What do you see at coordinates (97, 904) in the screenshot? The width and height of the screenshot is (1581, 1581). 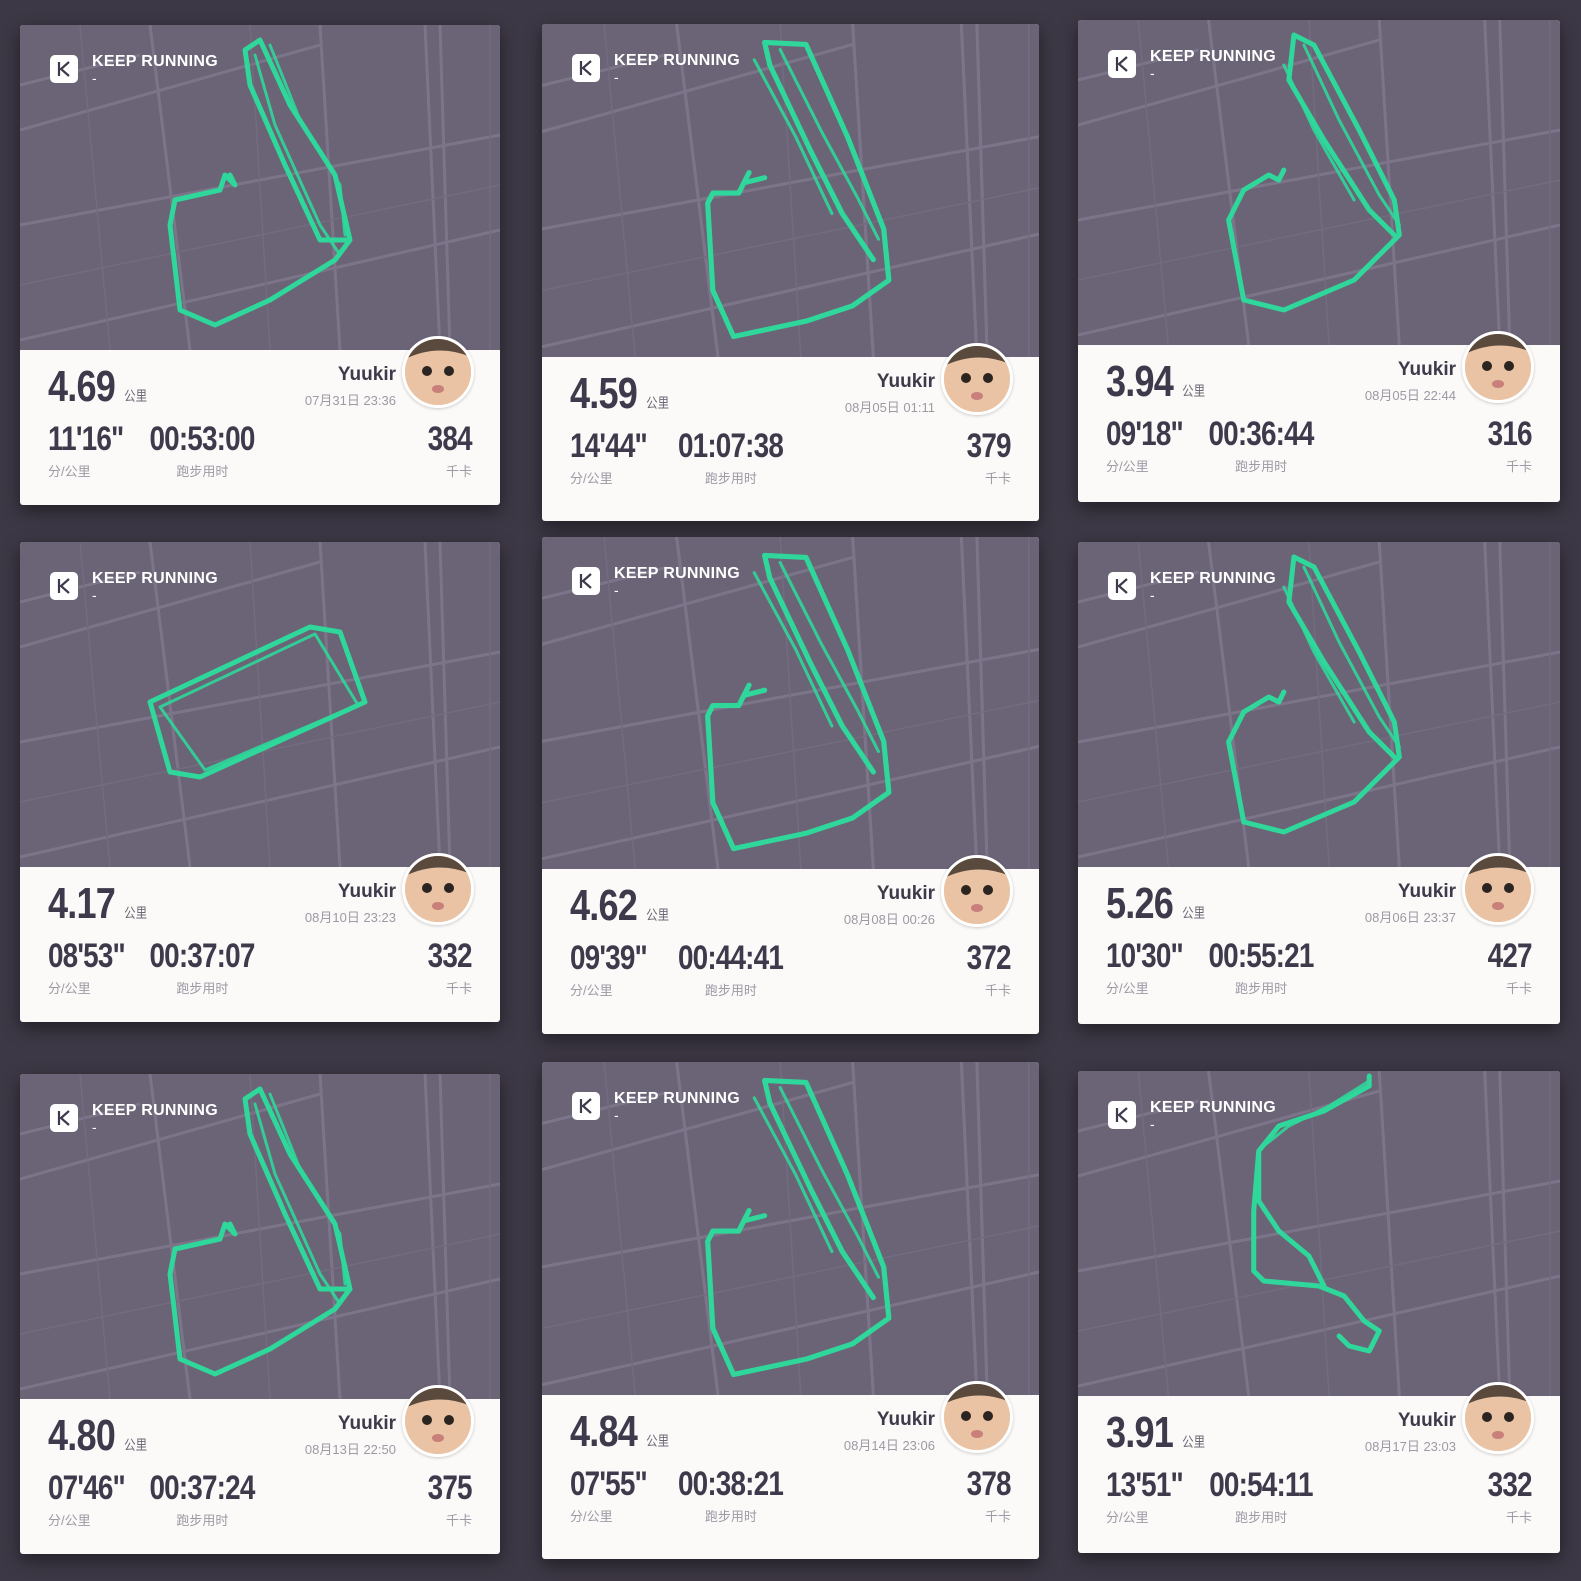 I see `distance: 4.17 公里` at bounding box center [97, 904].